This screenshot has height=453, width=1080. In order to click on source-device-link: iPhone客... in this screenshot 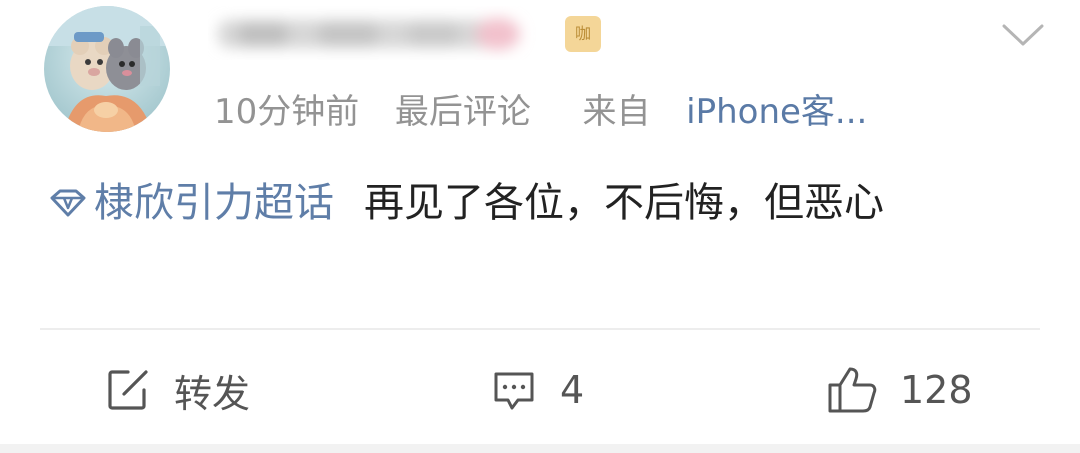, I will do `click(776, 112)`.